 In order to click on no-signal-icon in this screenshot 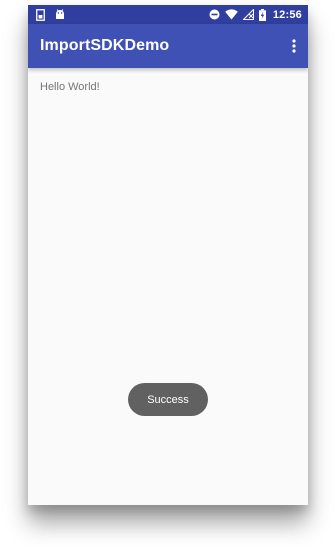, I will do `click(248, 14)`.